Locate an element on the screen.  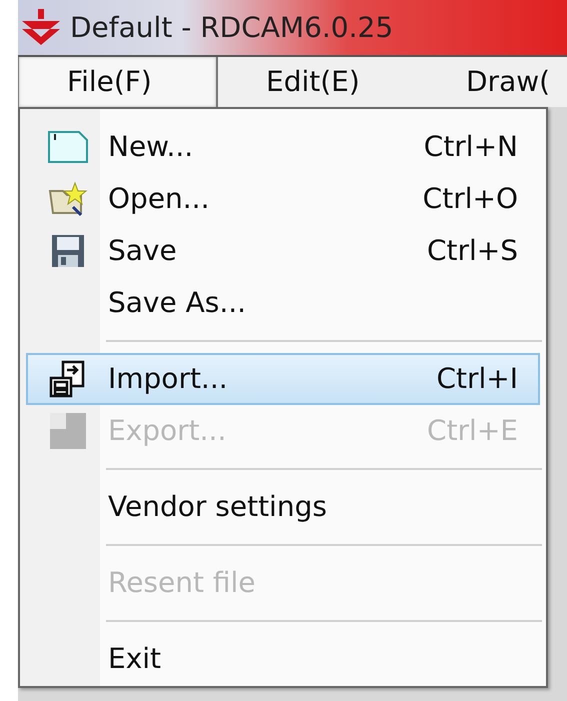
window-title: Default - RDCAM6.0.25 is located at coordinates (232, 28).